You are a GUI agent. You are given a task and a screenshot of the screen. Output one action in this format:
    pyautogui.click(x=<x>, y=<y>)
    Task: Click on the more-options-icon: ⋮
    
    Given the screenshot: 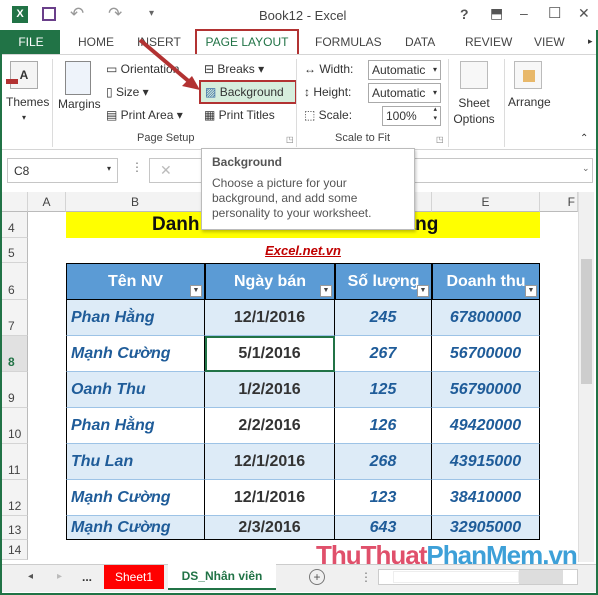 What is the action you would take?
    pyautogui.click(x=137, y=167)
    